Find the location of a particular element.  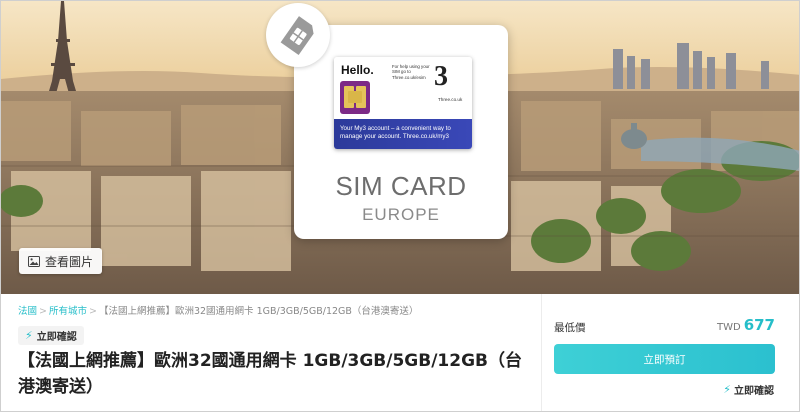

card-title: SIM CARD is located at coordinates (401, 186).